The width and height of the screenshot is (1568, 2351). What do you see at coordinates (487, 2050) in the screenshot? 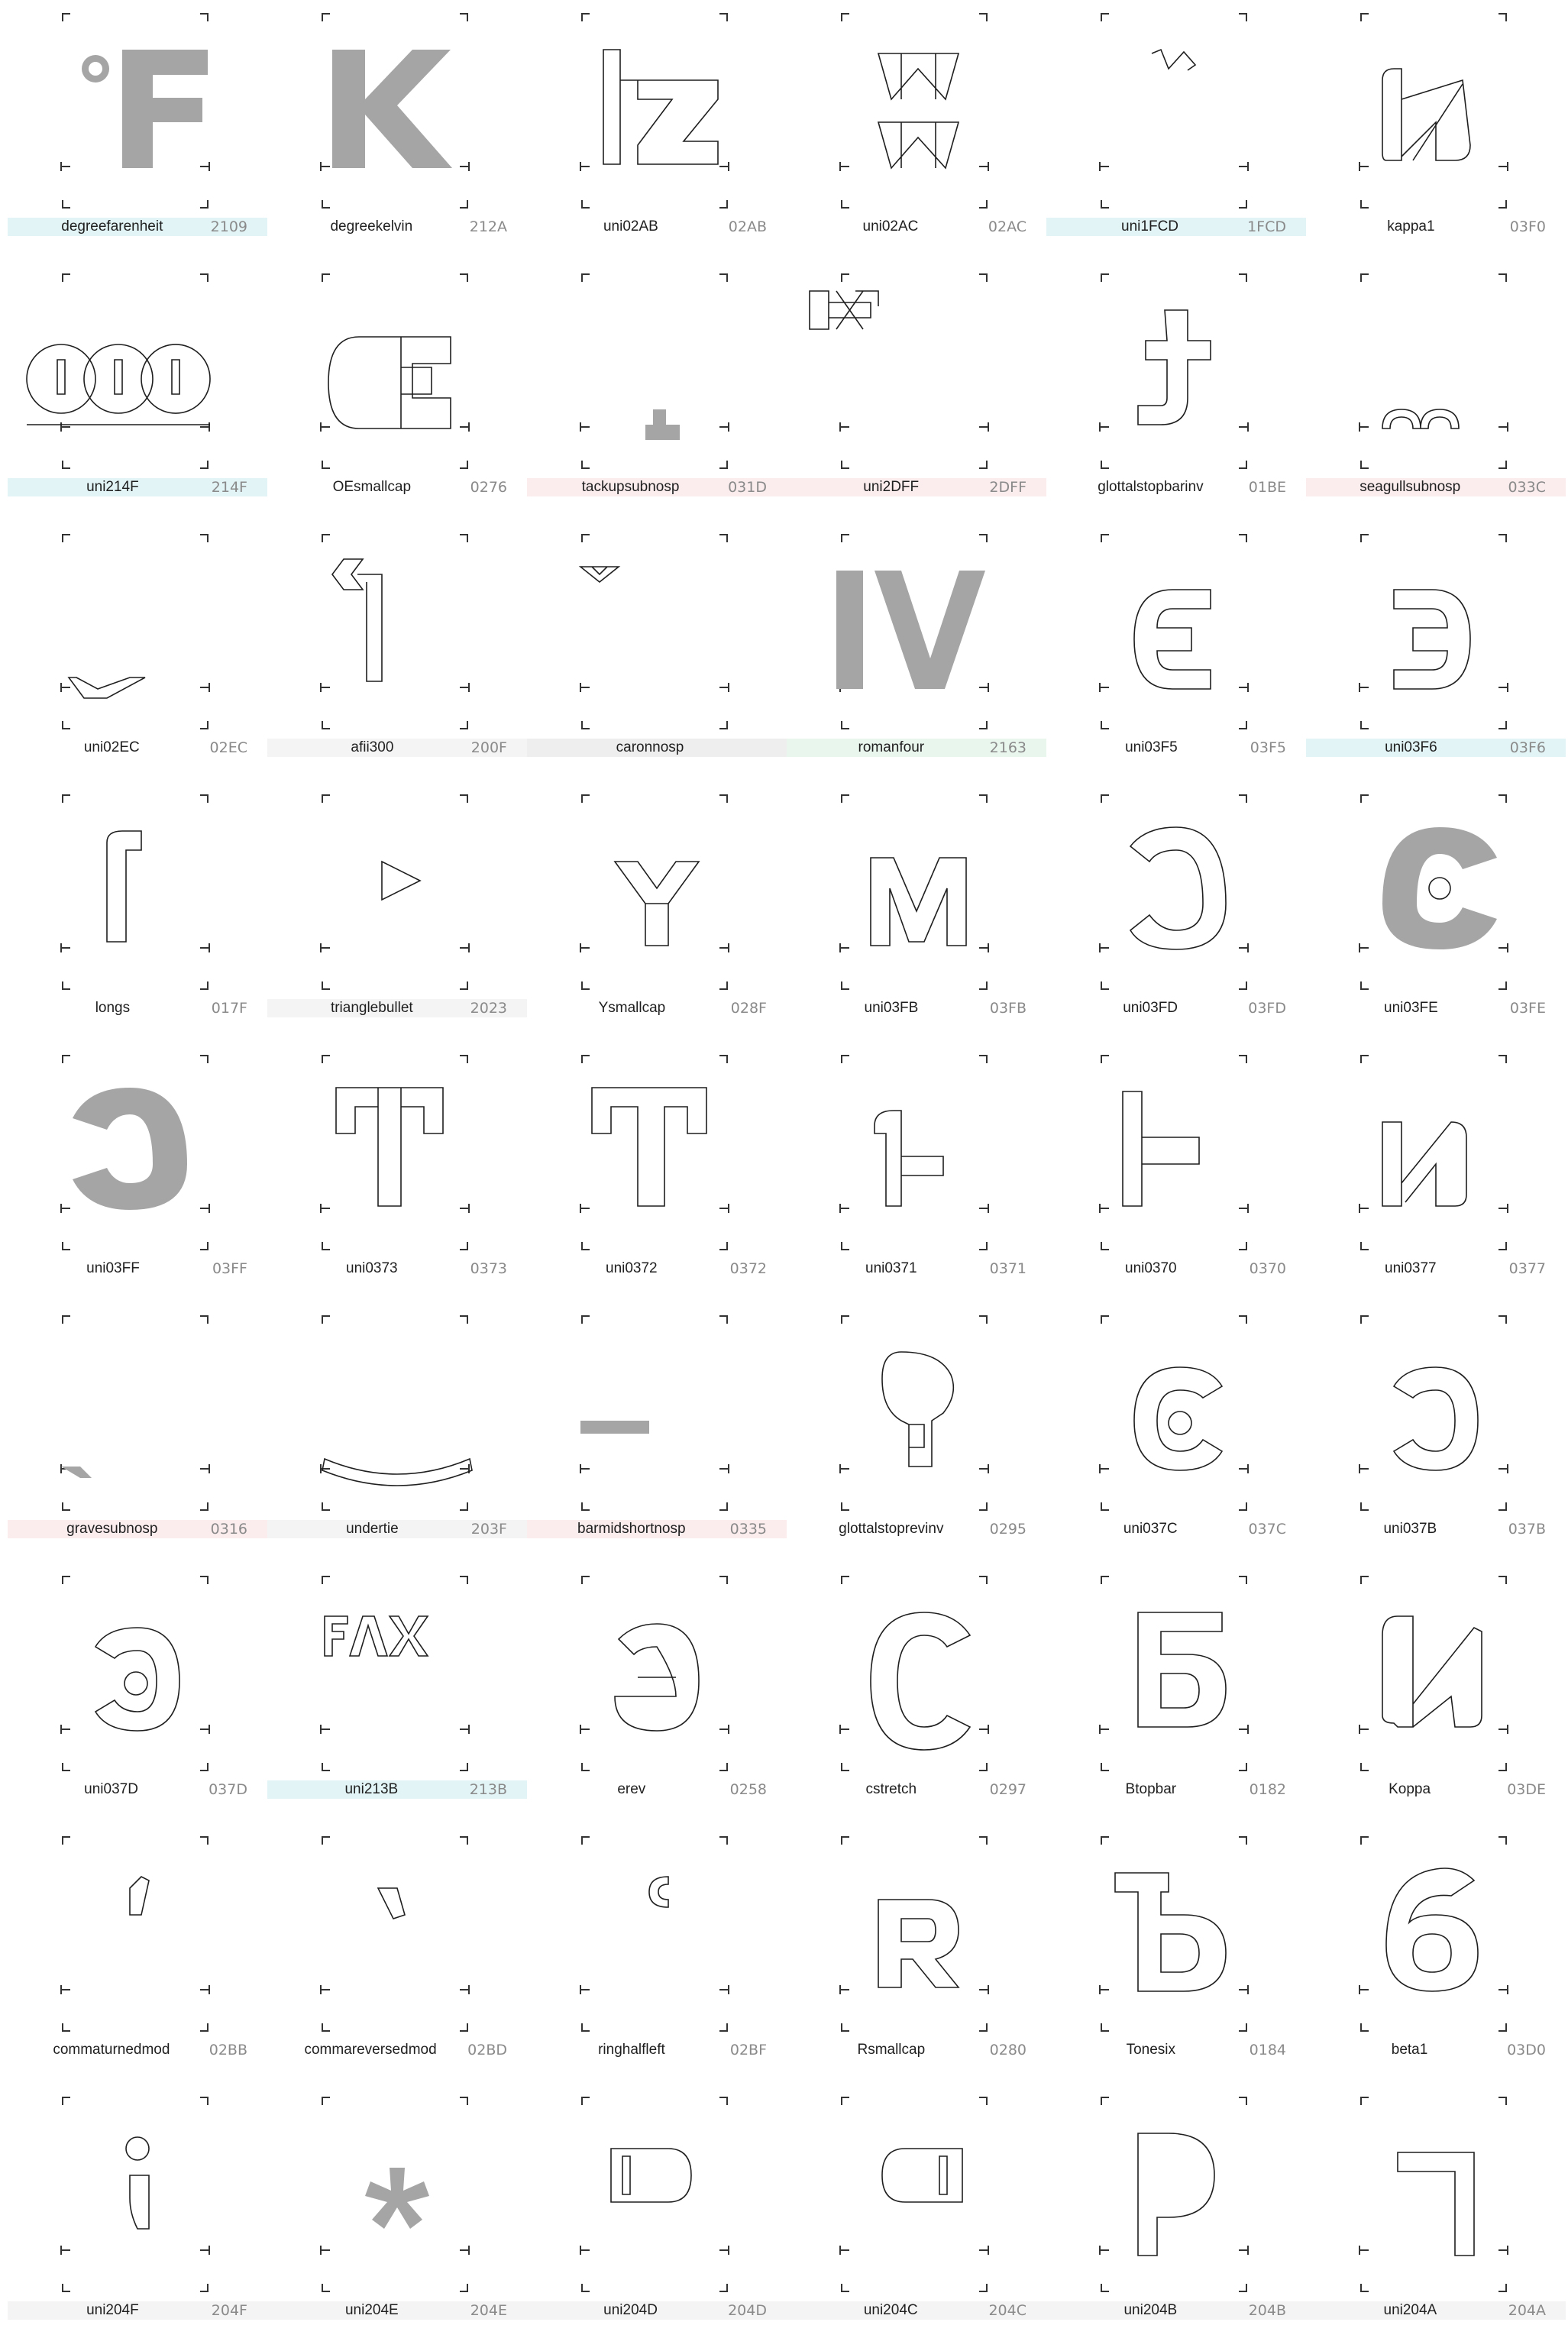
I see `glyph-unicode: 02BD` at bounding box center [487, 2050].